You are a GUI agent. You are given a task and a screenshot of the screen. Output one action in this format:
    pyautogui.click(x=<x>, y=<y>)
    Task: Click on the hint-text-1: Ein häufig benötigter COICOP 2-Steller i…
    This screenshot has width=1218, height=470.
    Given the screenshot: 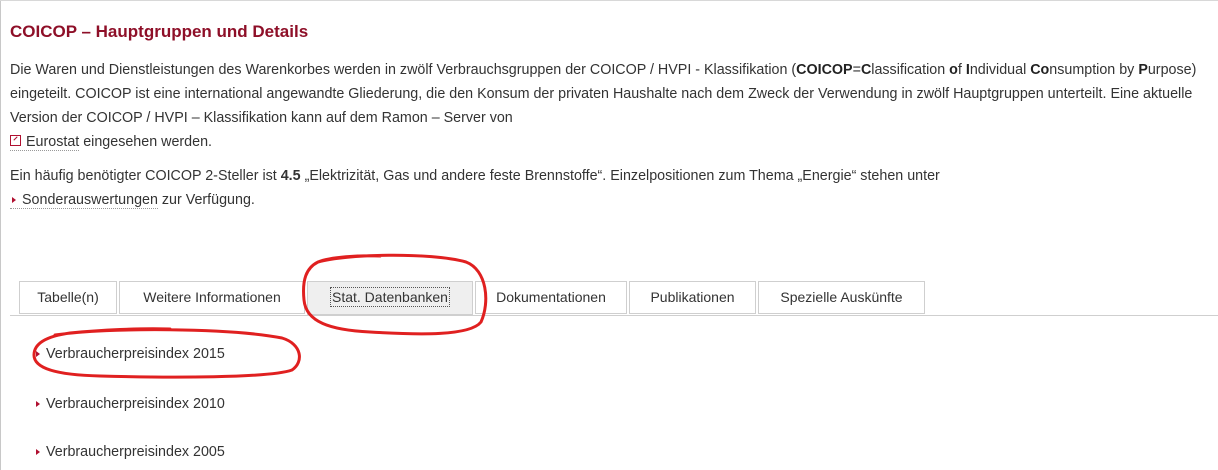 What is the action you would take?
    pyautogui.click(x=145, y=176)
    